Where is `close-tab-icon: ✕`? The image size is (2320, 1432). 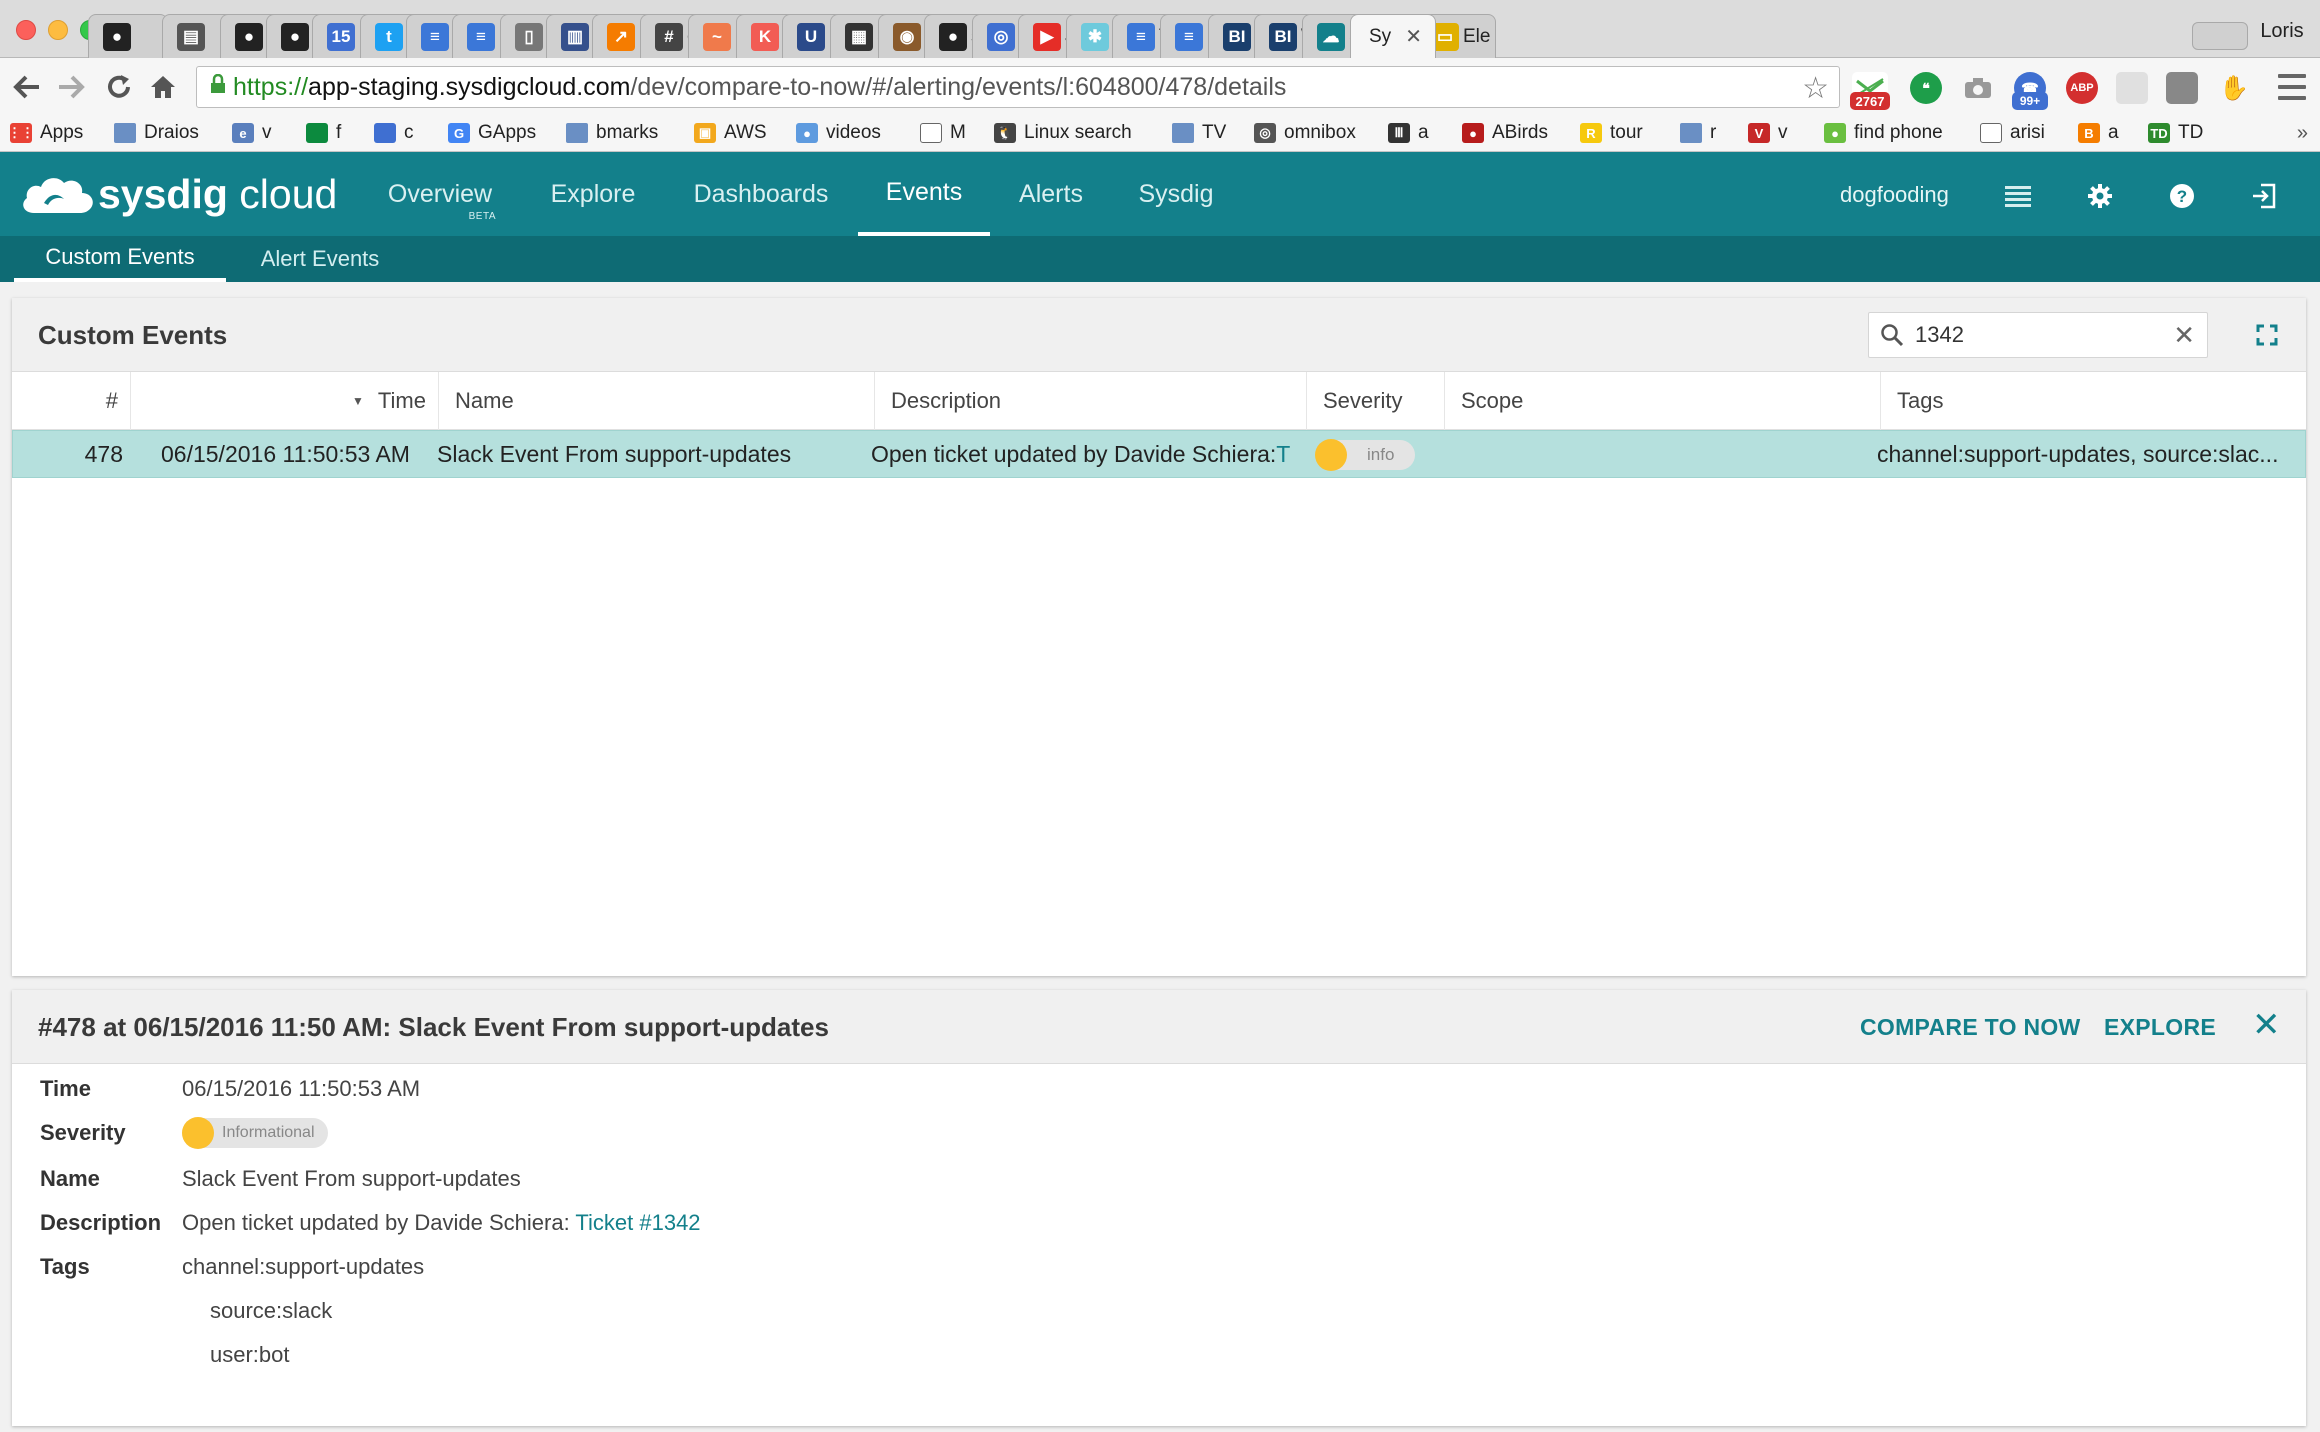 close-tab-icon: ✕ is located at coordinates (1413, 36).